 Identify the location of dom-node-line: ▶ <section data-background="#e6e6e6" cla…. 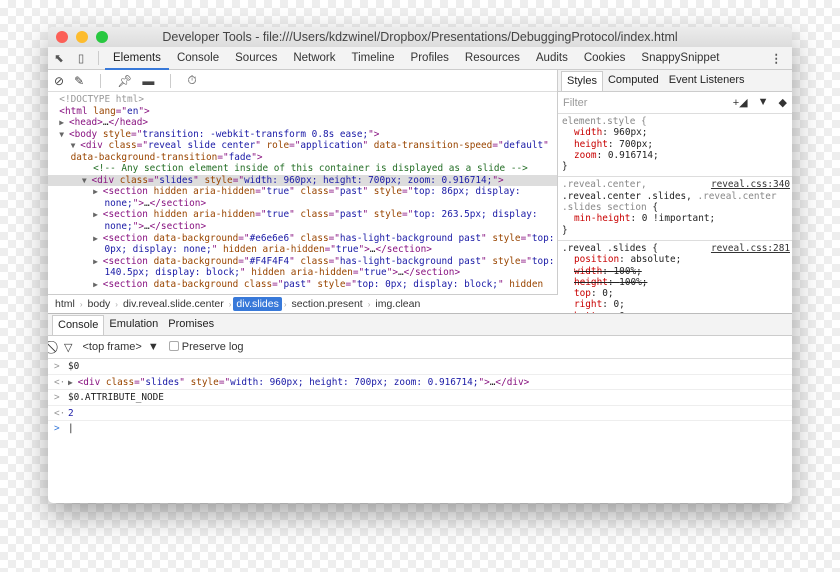
(302, 239).